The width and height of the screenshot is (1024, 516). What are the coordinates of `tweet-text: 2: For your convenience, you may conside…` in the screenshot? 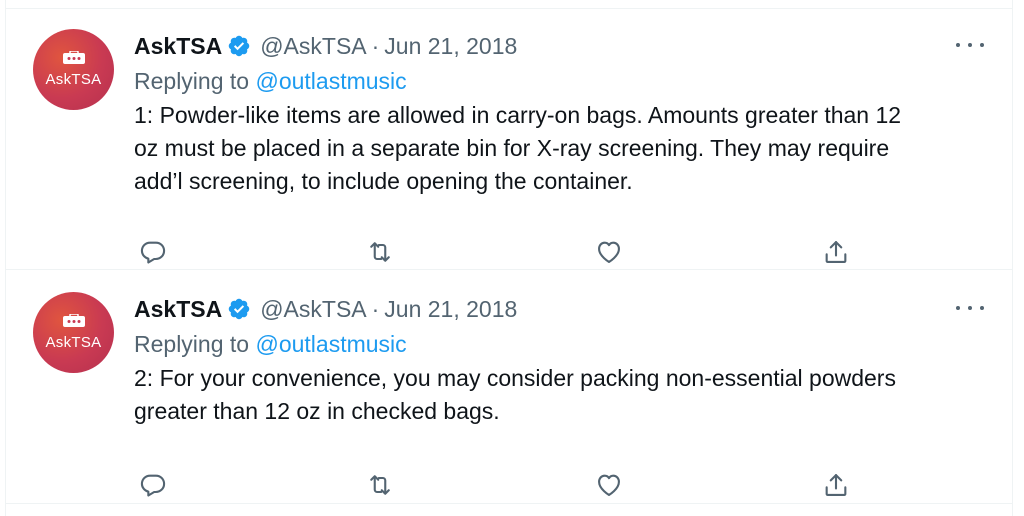 It's located at (559, 395).